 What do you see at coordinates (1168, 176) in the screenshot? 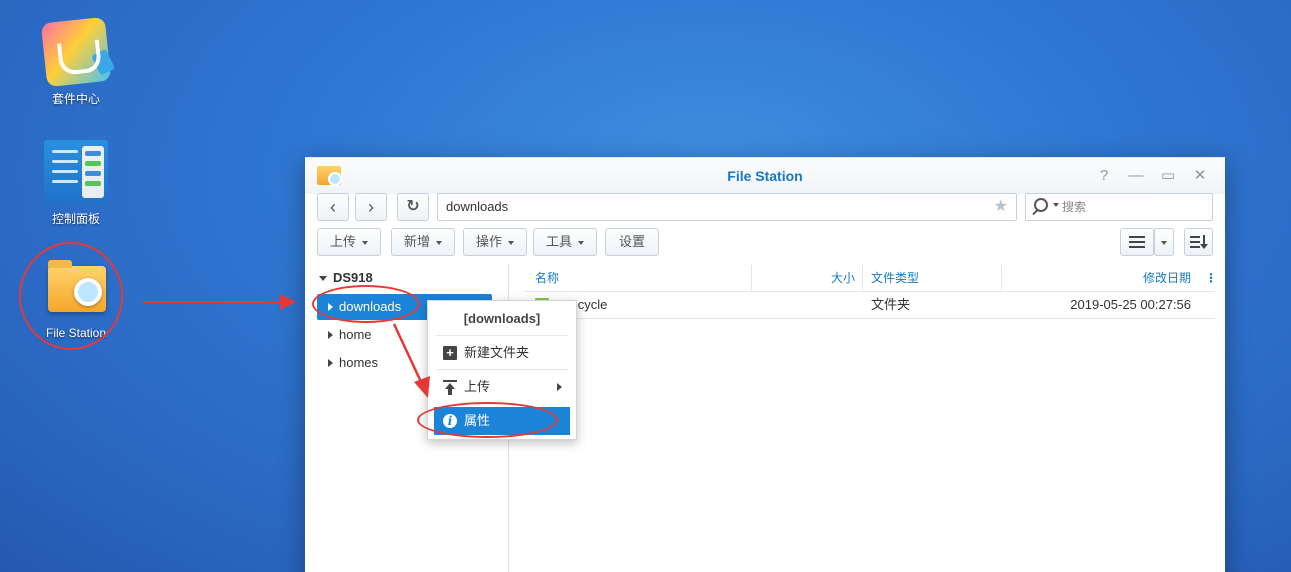
I see `maximize-button: ▭` at bounding box center [1168, 176].